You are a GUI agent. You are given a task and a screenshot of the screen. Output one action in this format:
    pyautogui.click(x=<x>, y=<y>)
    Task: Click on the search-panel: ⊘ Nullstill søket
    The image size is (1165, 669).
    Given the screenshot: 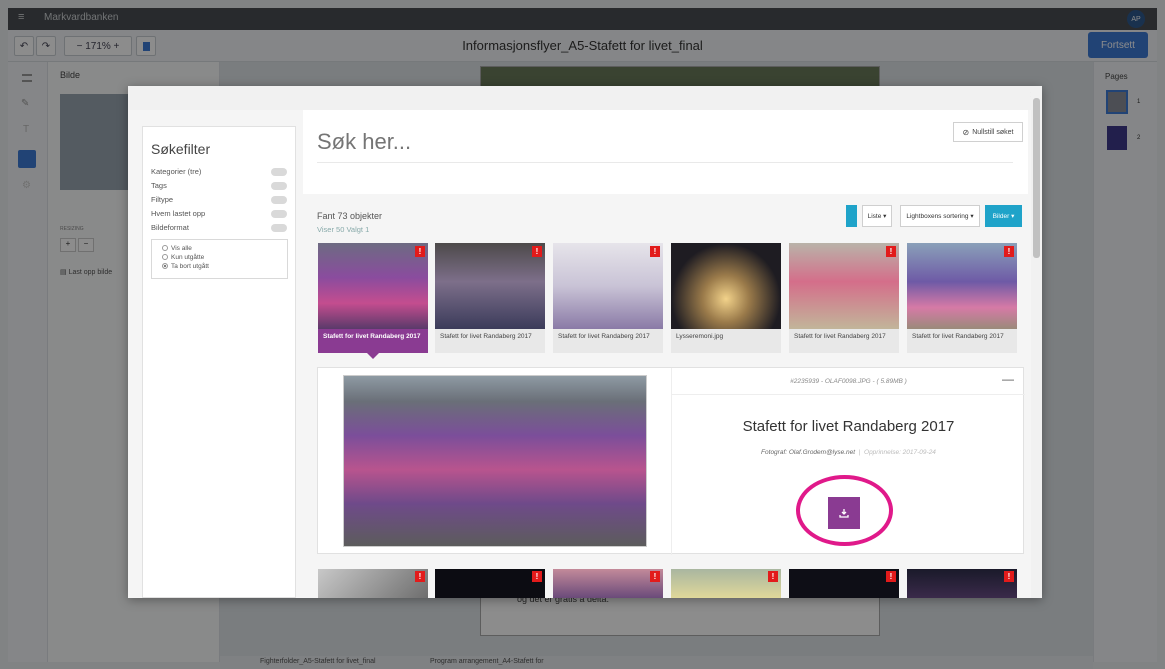 What is the action you would take?
    pyautogui.click(x=665, y=152)
    